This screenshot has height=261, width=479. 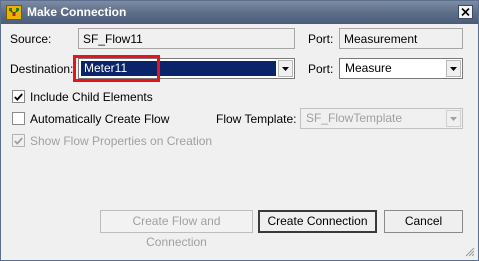 I want to click on resize-grip-icon, so click(x=470, y=252).